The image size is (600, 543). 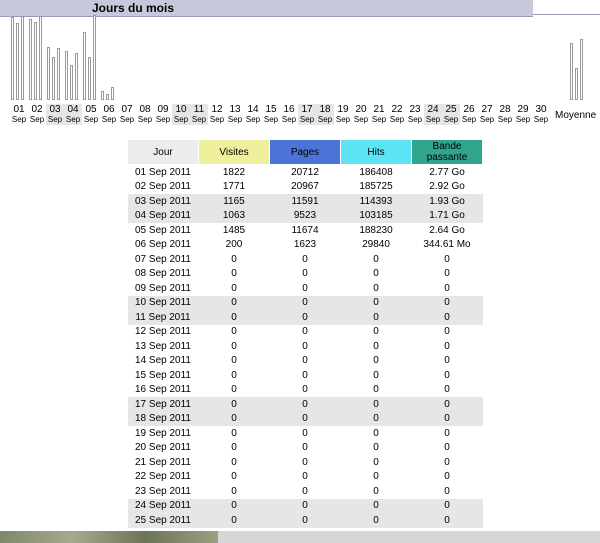 I want to click on cell-day: 18 Sep 2011, so click(x=163, y=418).